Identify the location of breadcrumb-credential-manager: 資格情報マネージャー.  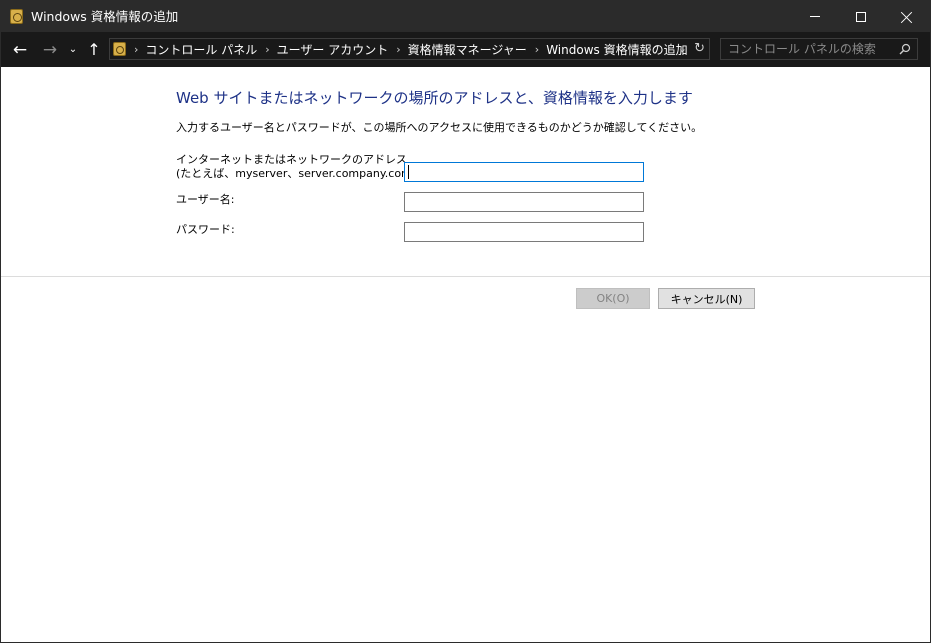
(467, 49).